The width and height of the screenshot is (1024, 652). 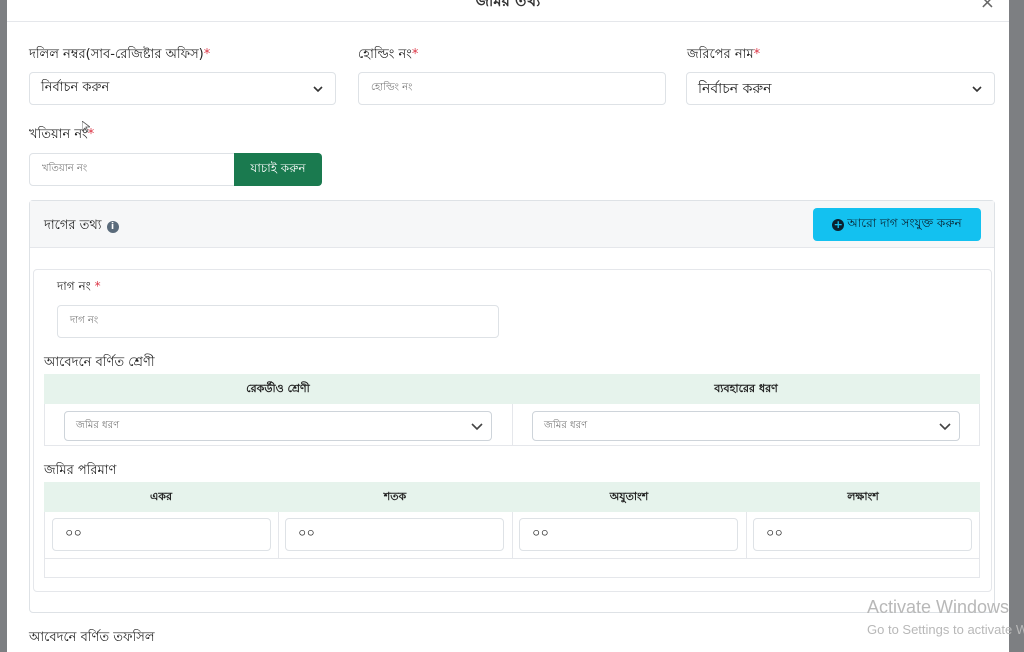 I want to click on holding-number-input: হোল্ডিং নং, so click(x=512, y=88).